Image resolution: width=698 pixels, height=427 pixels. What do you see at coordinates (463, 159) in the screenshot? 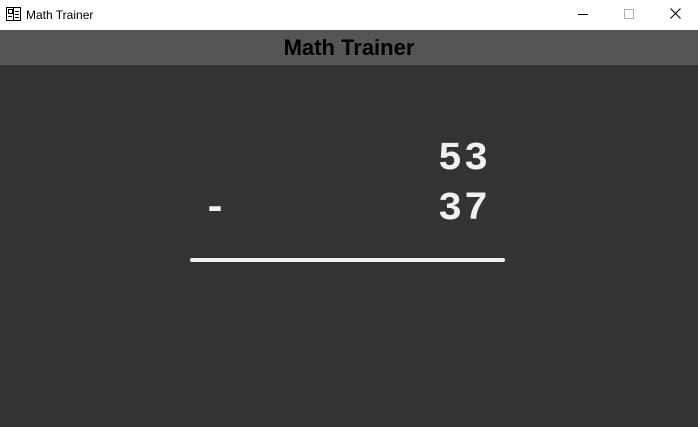
I see `top-operand: 53` at bounding box center [463, 159].